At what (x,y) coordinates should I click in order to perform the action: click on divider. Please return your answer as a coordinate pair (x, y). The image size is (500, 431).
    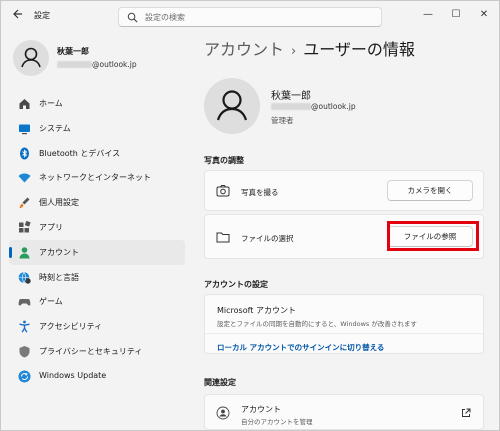
    Looking at the image, I should click on (344, 333).